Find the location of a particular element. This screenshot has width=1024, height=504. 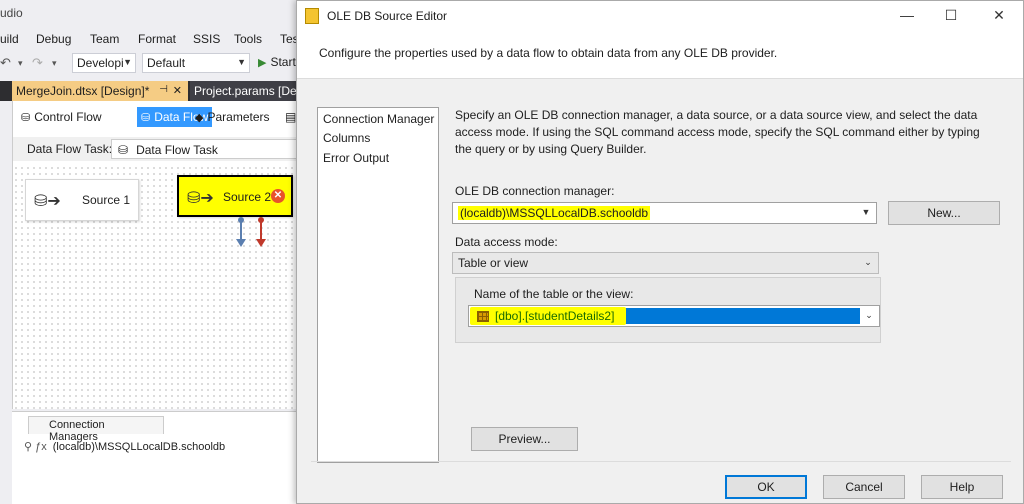

tab-label: MergeJoin.dtsx [Design]* is located at coordinates (83, 91).